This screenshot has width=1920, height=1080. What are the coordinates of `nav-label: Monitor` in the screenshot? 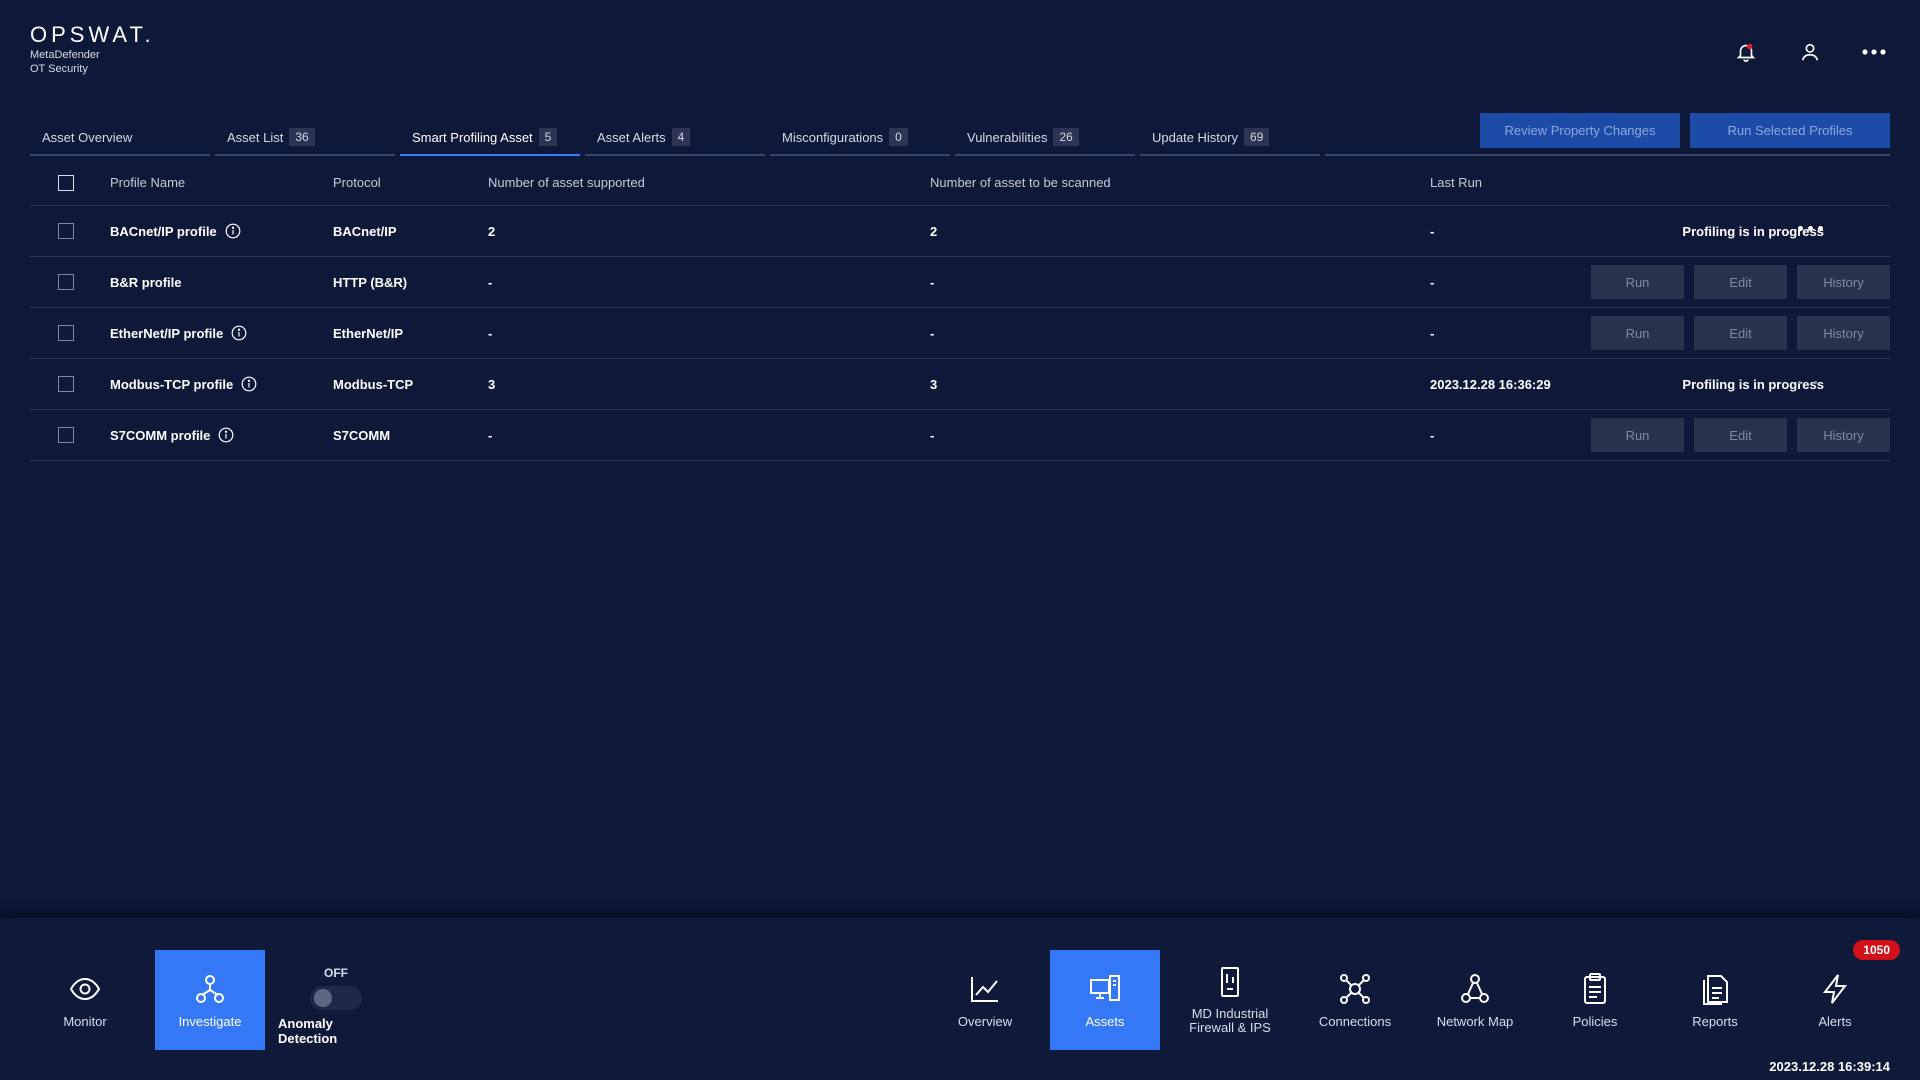 It's located at (85, 1021).